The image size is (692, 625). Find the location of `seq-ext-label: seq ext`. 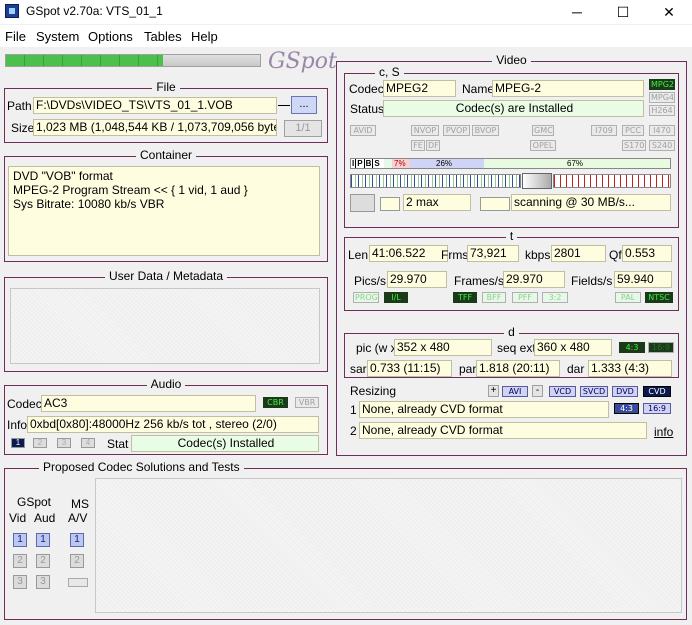

seq-ext-label: seq ext is located at coordinates (516, 348).